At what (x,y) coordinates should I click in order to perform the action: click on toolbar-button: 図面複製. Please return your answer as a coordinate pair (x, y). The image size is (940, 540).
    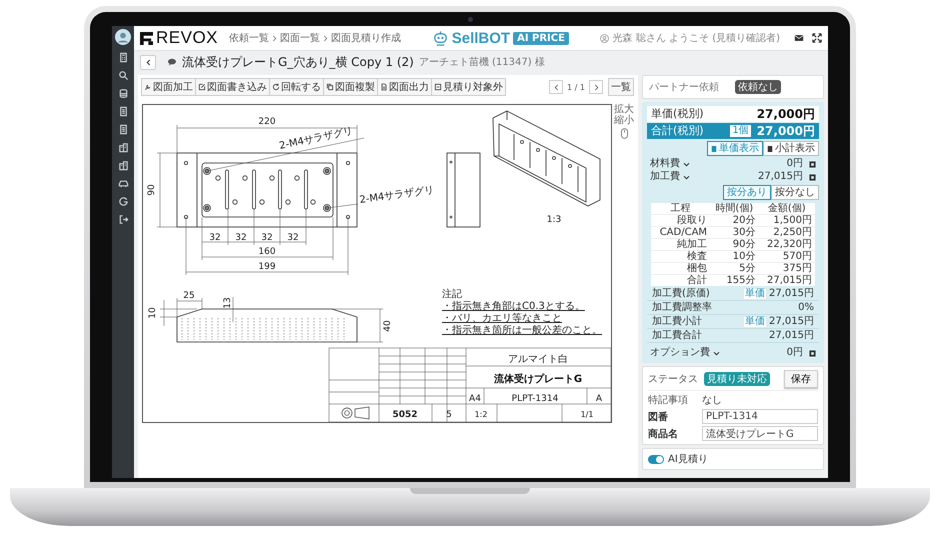
    Looking at the image, I should click on (350, 87).